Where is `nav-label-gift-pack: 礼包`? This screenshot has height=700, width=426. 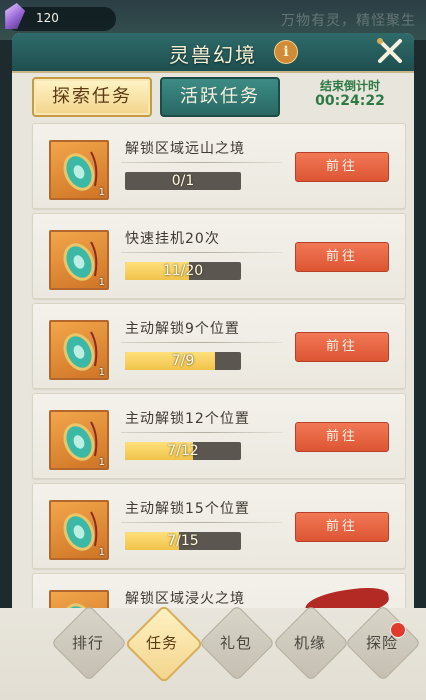 nav-label-gift-pack: 礼包 is located at coordinates (236, 642).